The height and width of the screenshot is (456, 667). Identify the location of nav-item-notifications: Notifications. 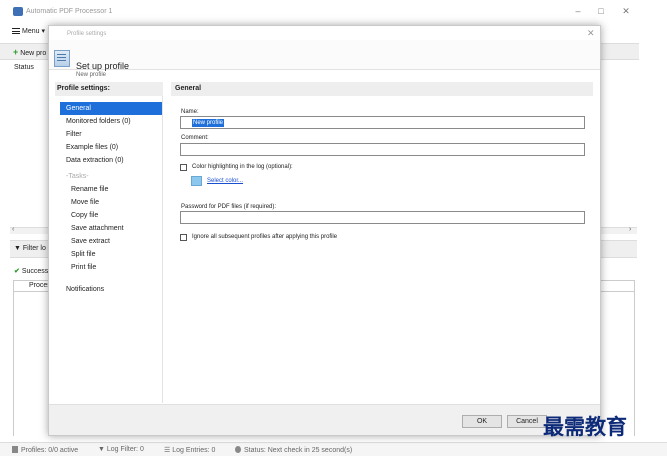
(85, 289).